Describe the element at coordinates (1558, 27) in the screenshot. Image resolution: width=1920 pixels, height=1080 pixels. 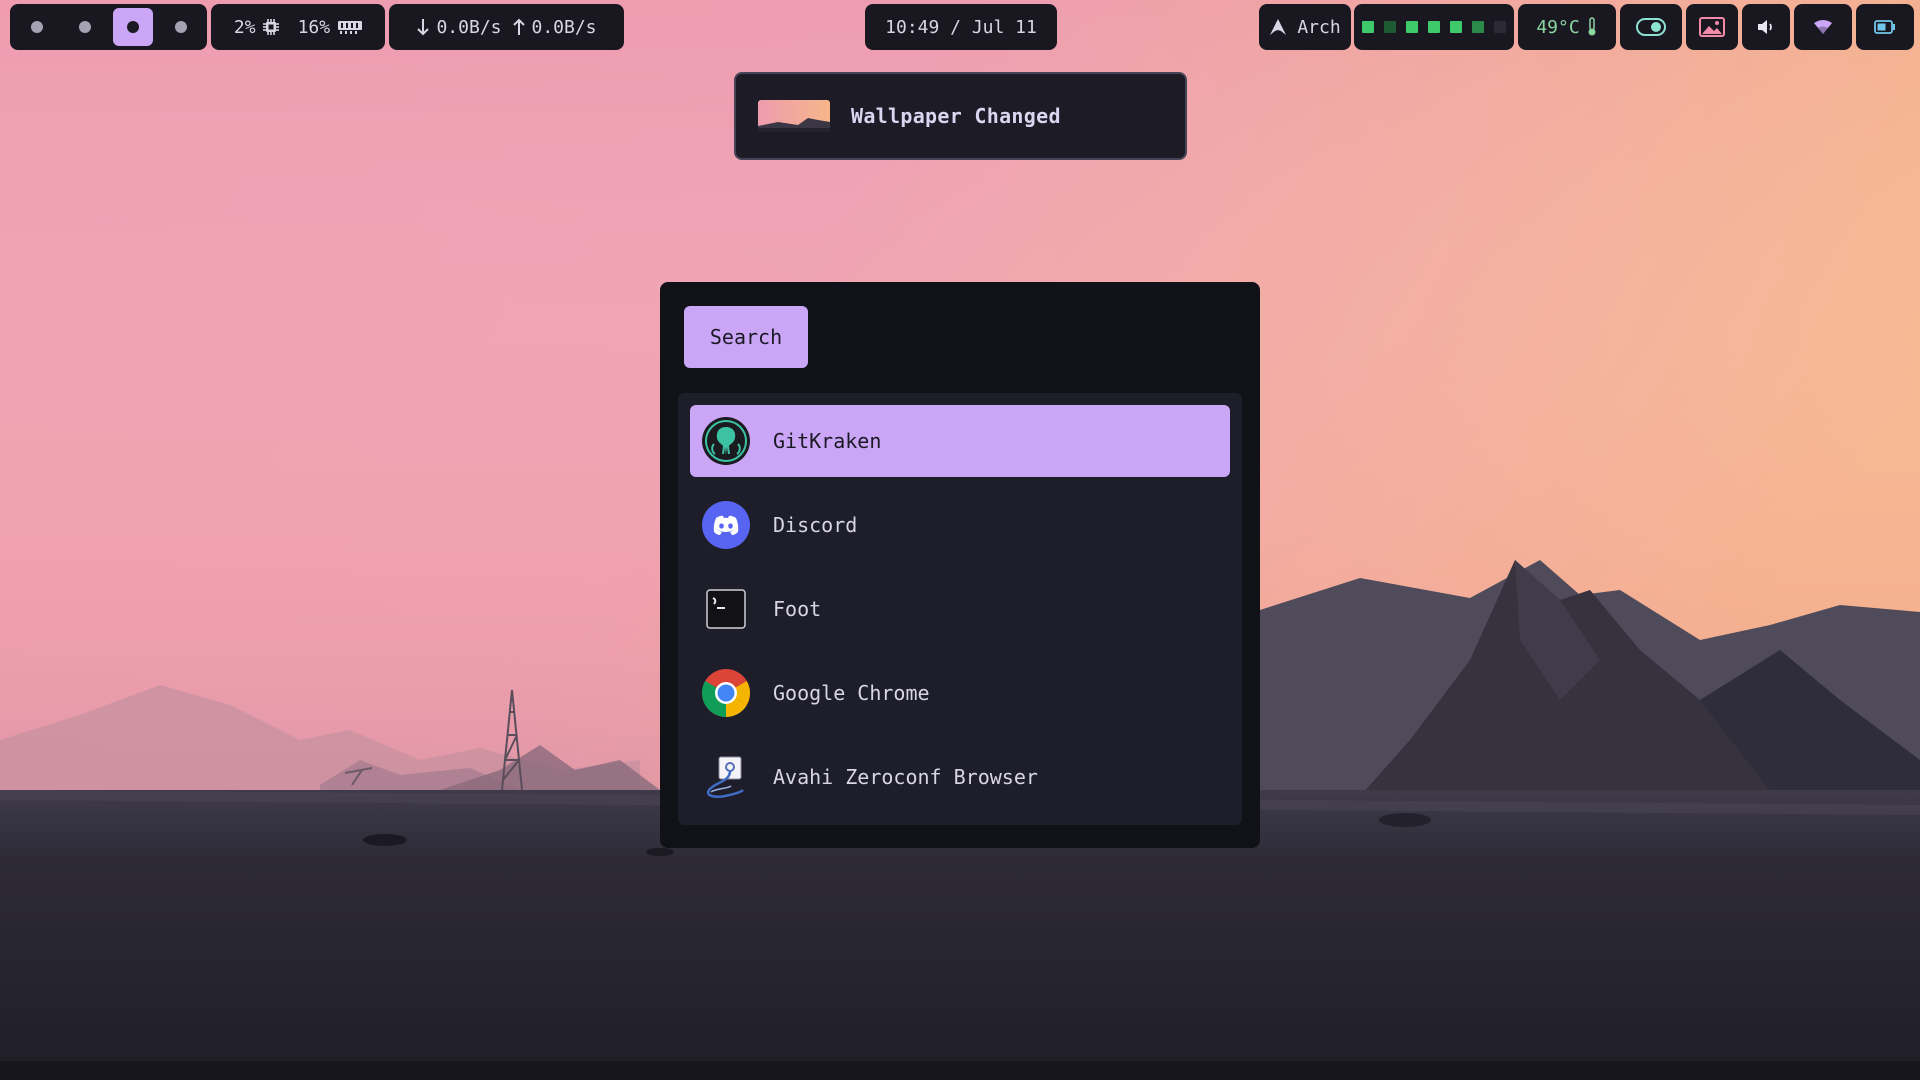
I see `temperature-value: 49°C` at that location.